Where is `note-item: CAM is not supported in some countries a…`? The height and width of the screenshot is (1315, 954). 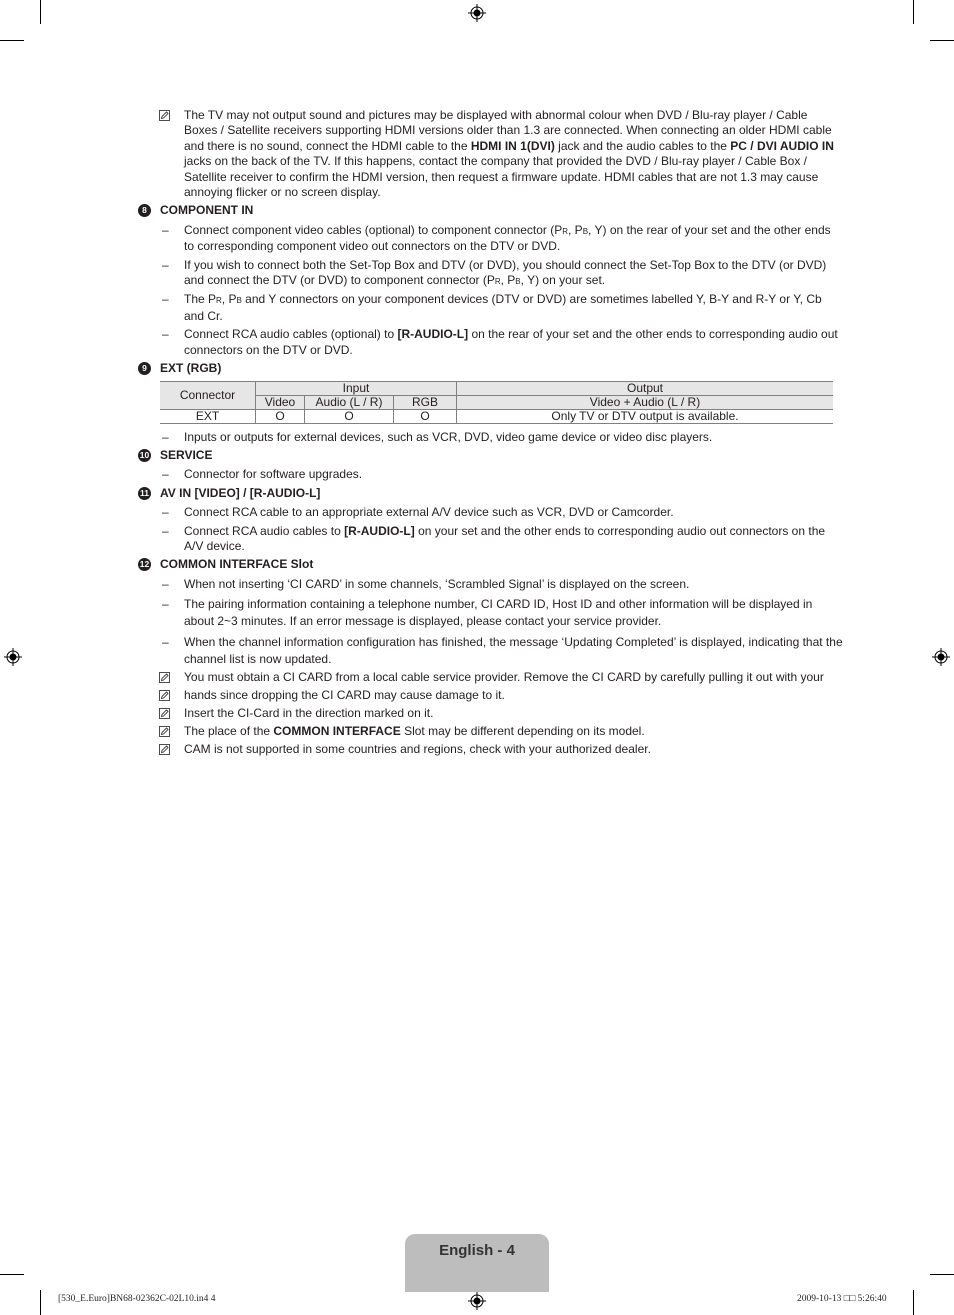
note-item: CAM is not supported in some countries a… is located at coordinates (490, 749).